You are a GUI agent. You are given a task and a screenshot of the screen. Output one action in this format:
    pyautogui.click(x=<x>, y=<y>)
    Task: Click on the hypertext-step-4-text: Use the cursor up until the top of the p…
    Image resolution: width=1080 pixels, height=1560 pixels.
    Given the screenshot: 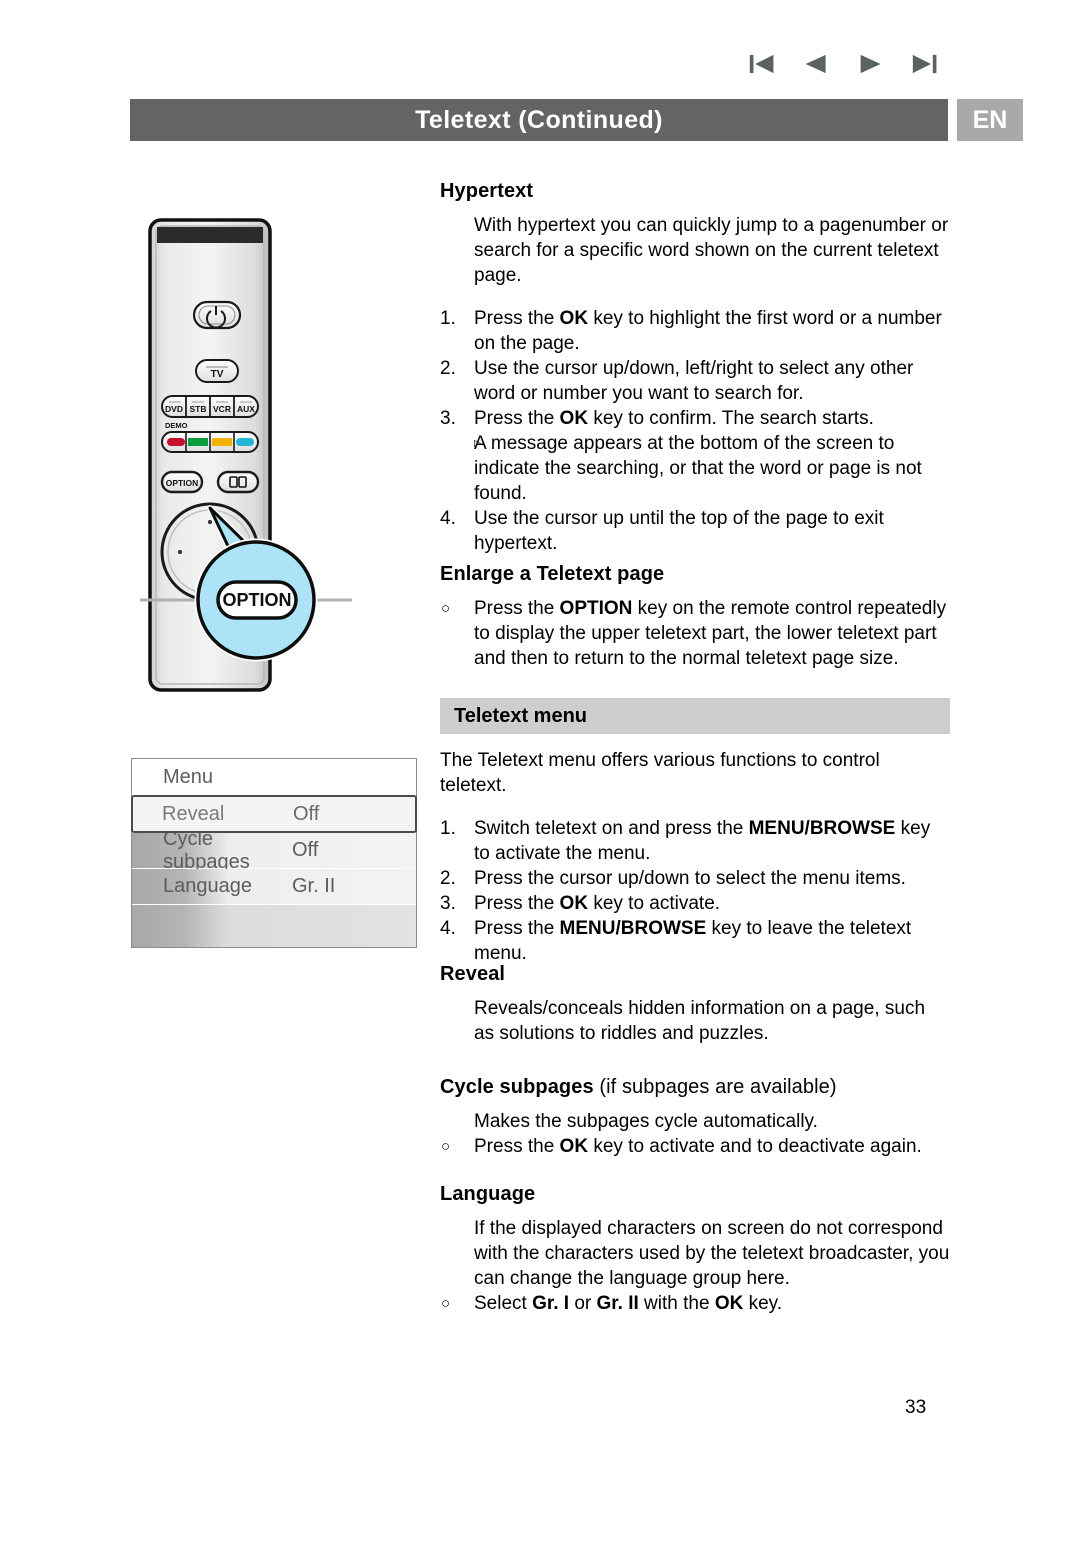 What is the action you would take?
    pyautogui.click(x=679, y=531)
    